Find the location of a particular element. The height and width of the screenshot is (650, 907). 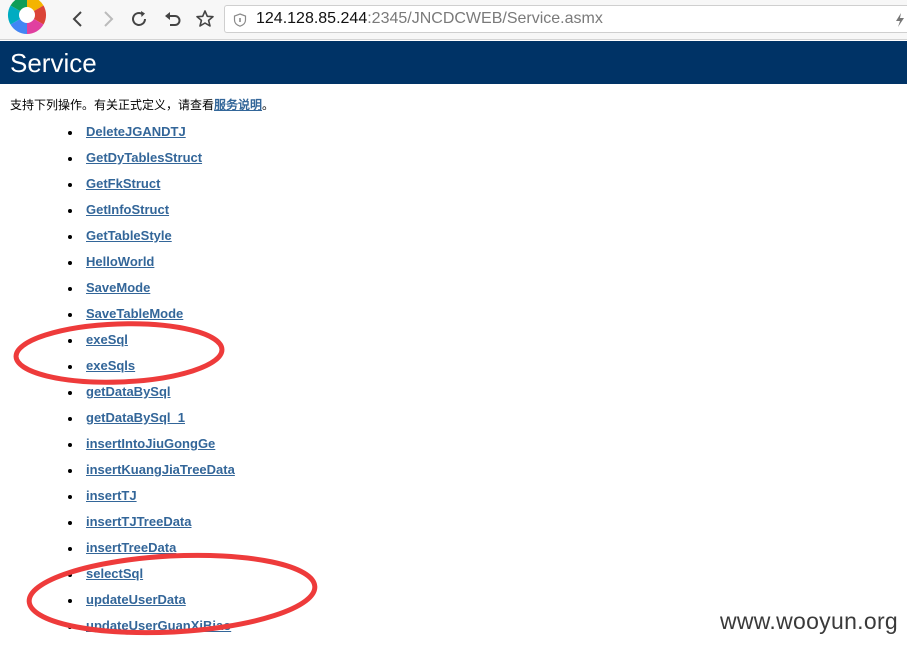

shield-icon is located at coordinates (240, 19).